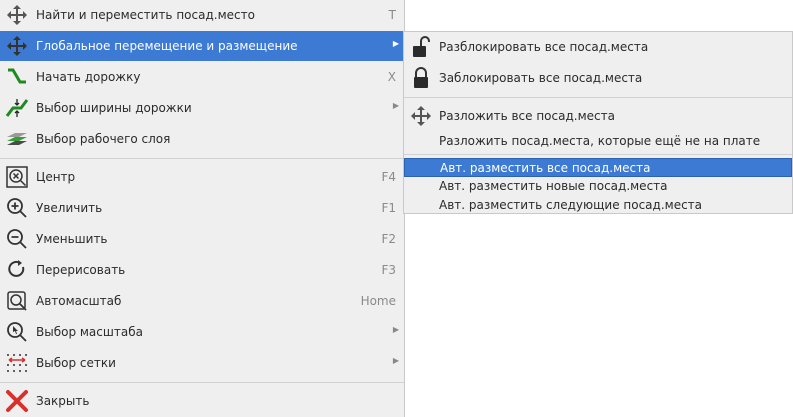 This screenshot has width=793, height=417. Describe the element at coordinates (89, 332) in the screenshot. I see `menu-item-label: Выбор масштаба` at that location.